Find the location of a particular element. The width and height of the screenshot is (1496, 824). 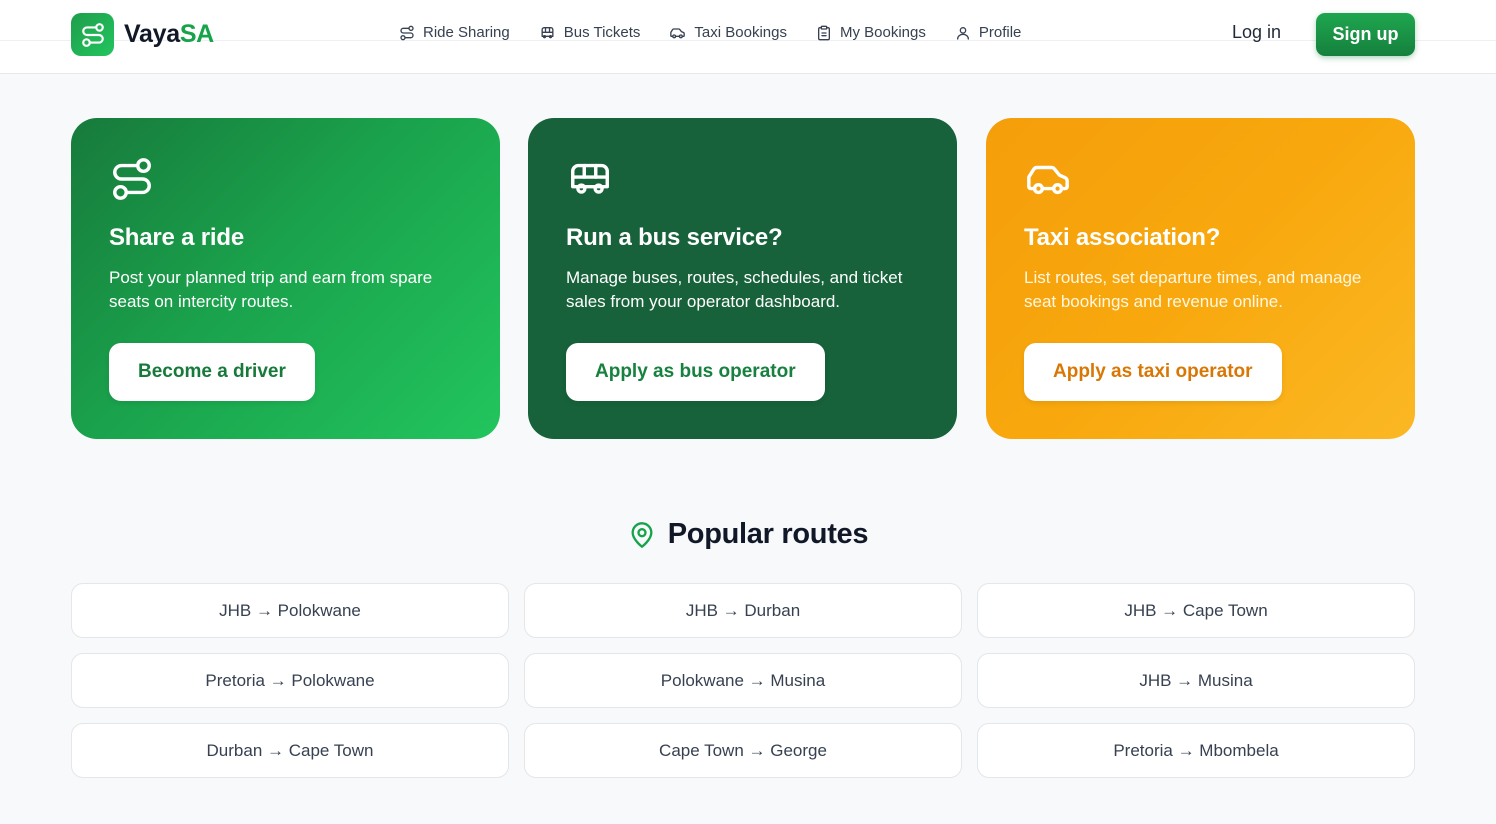

nav-label: Taxi Bookings is located at coordinates (740, 32).